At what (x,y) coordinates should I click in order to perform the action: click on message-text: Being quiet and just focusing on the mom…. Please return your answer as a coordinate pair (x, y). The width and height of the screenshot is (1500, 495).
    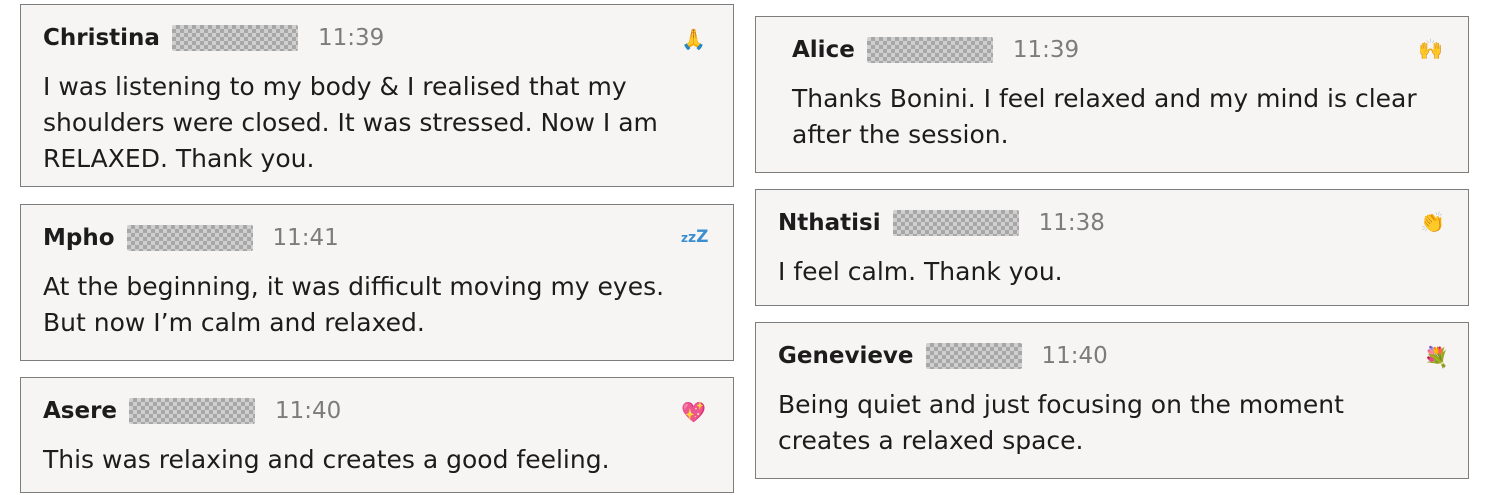
    Looking at the image, I should click on (1061, 422).